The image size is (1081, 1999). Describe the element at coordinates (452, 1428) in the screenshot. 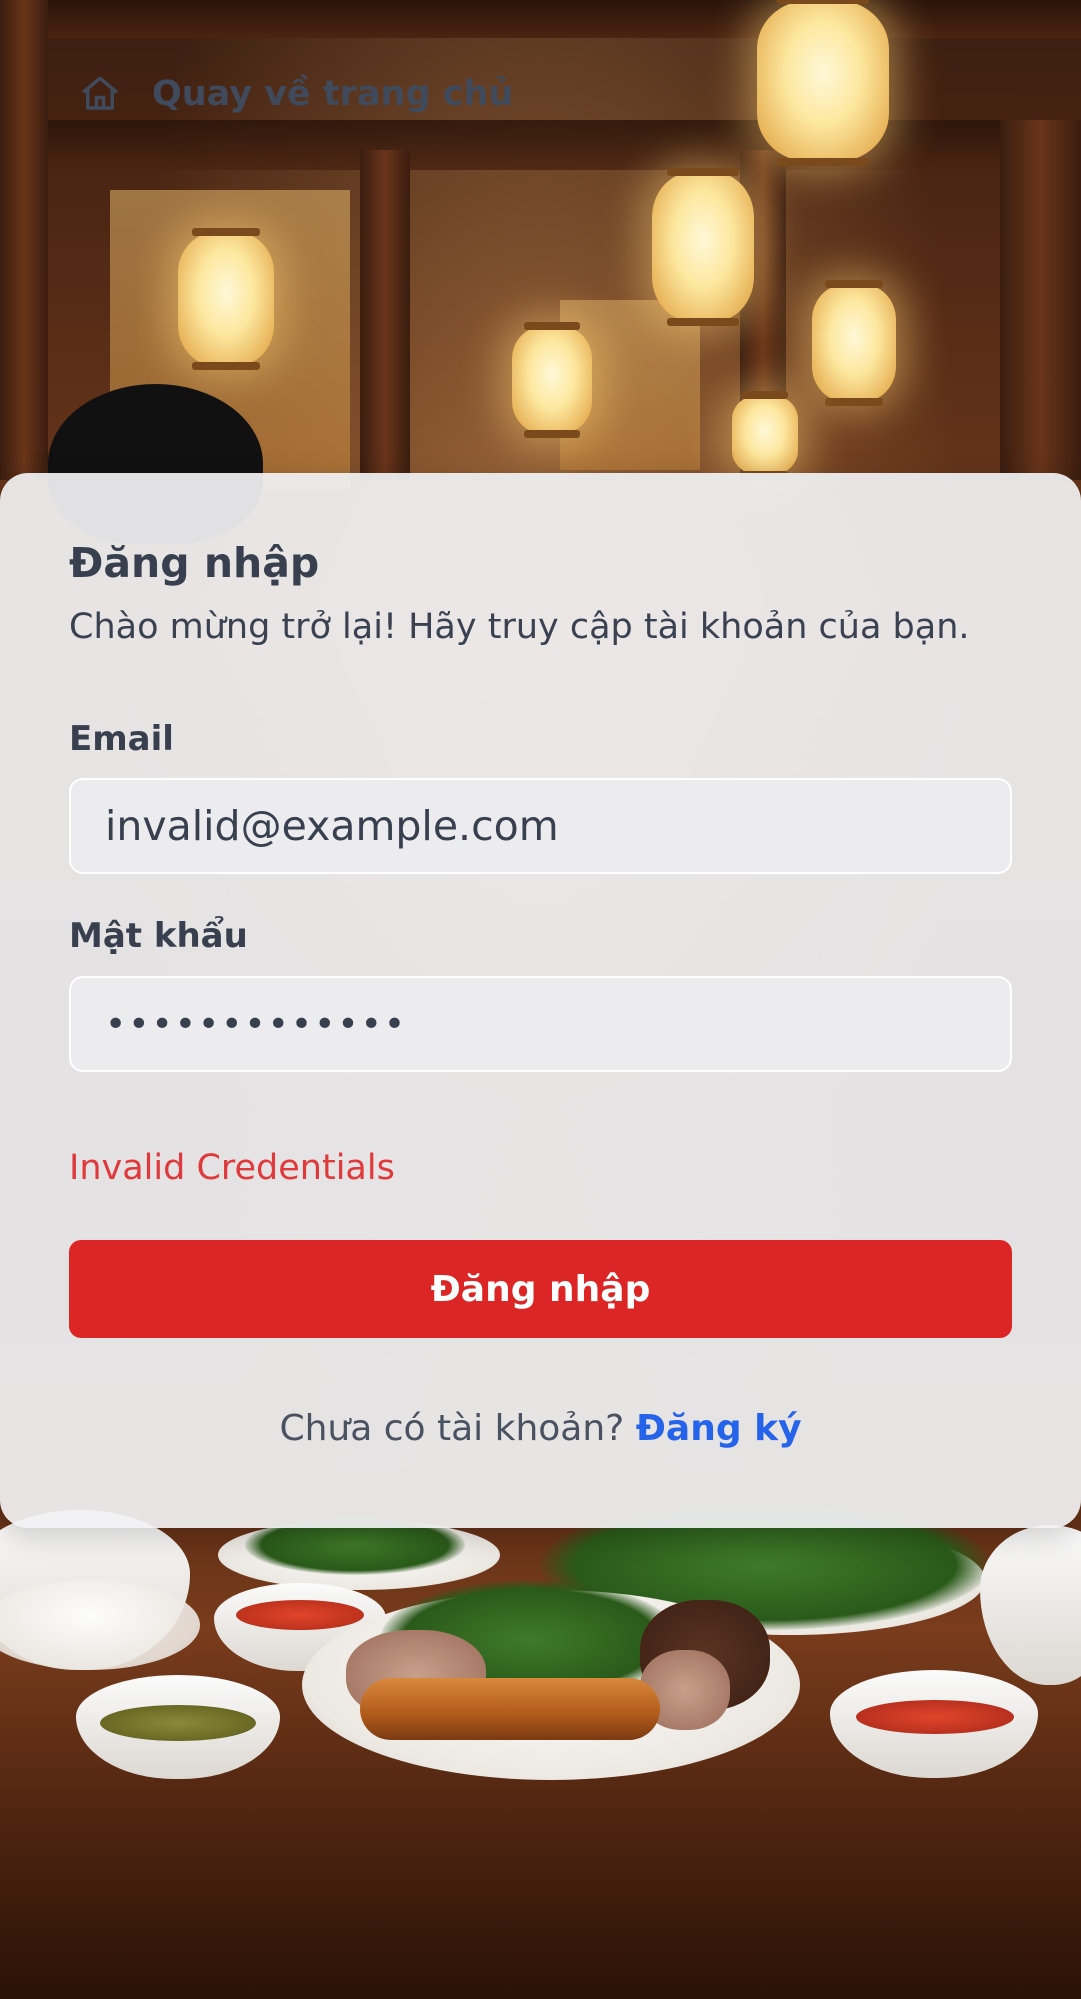

I see `no-account-text: Chưa có tài khoản?` at that location.